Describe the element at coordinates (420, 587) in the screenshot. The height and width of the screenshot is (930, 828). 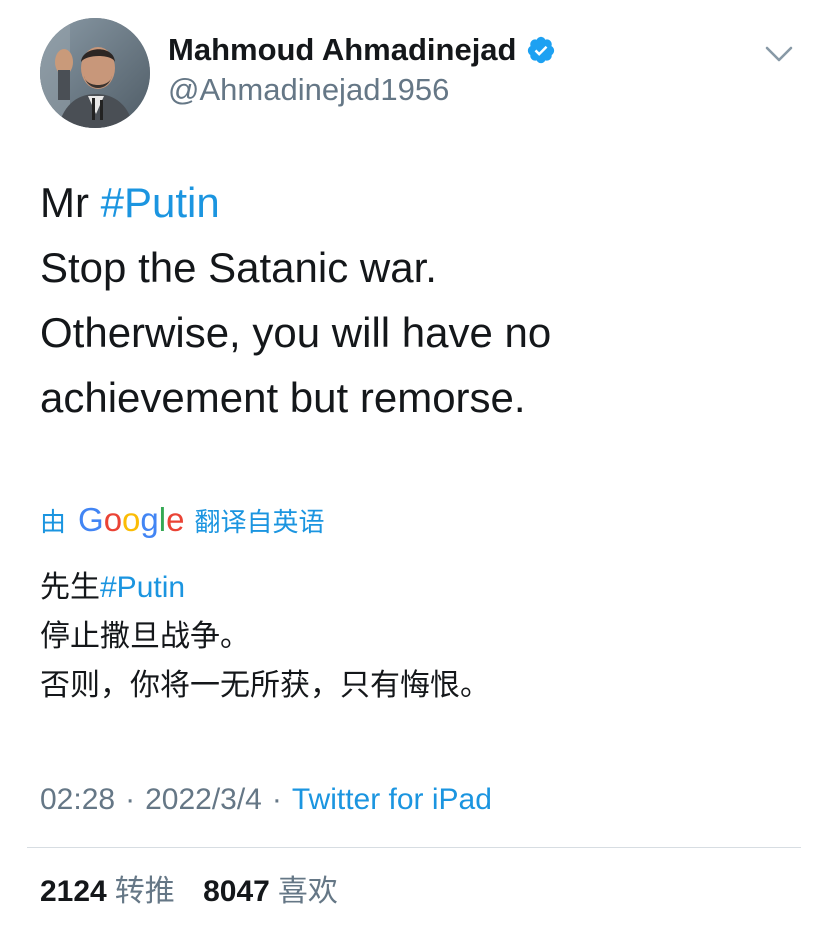
I see `translated-line: 先生#Putin` at that location.